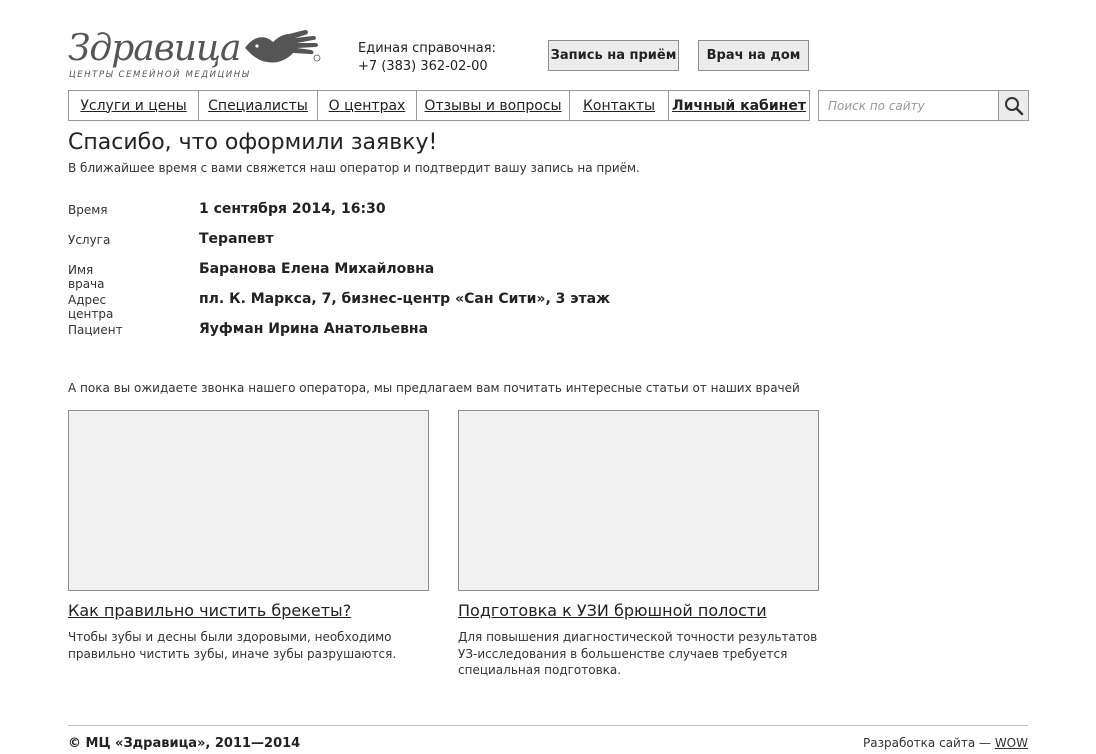 This screenshot has width=1096, height=754. Describe the element at coordinates (613, 55) in the screenshot. I see `appointment-button: Запись на приём` at that location.